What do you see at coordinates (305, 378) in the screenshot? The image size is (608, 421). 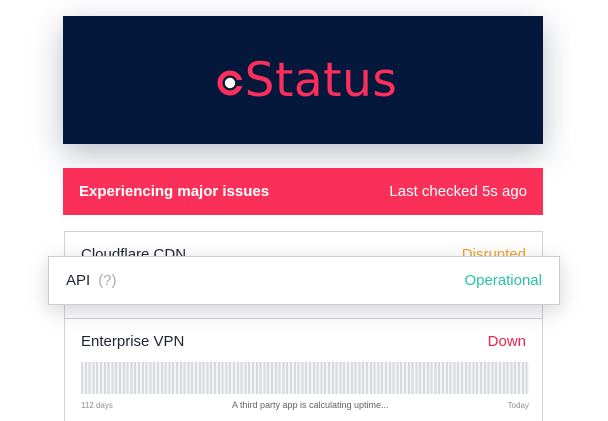 I see `uptime-bar` at bounding box center [305, 378].